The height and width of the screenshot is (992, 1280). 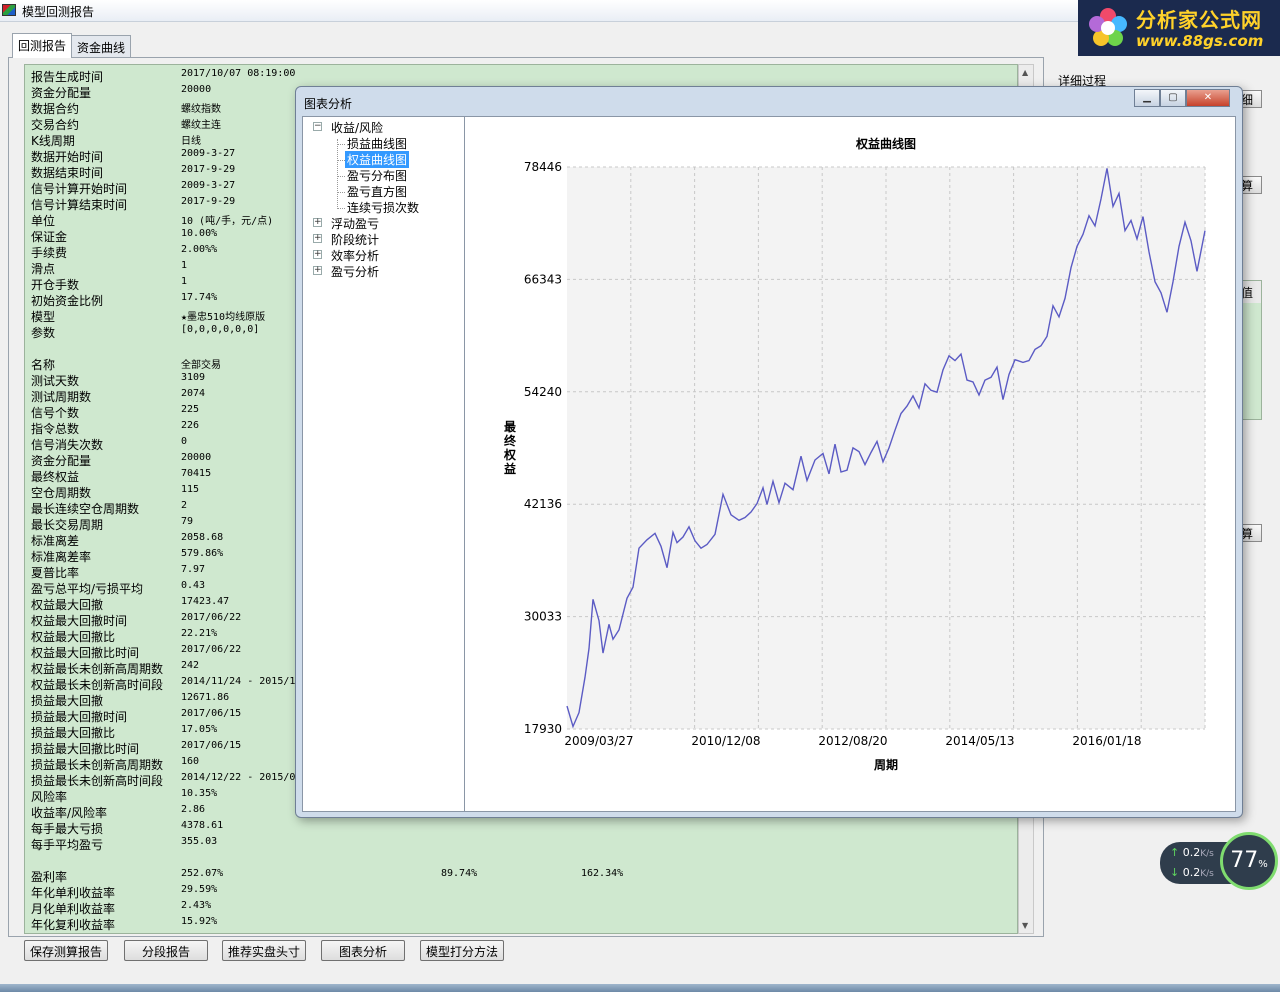 I want to click on report-value: 17.74%, so click(x=199, y=297).